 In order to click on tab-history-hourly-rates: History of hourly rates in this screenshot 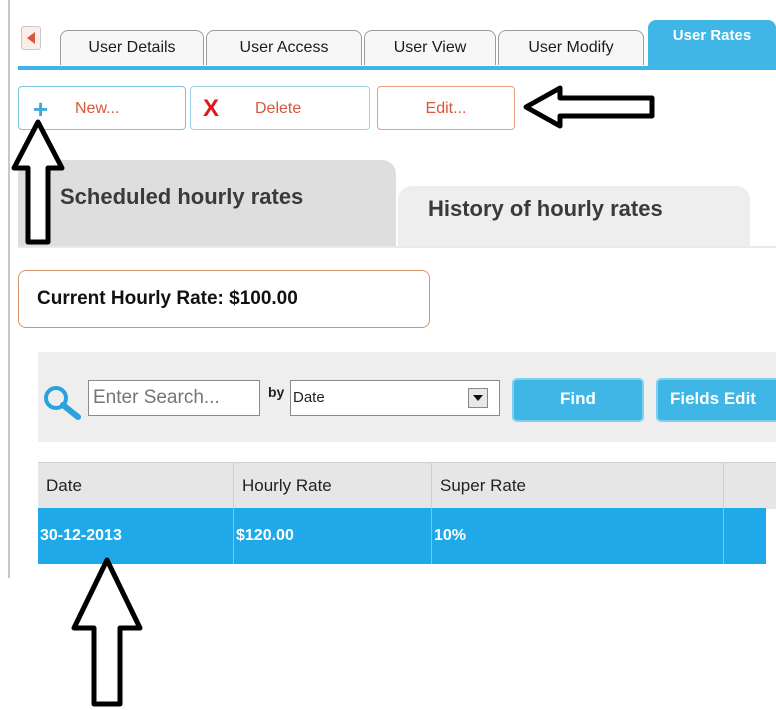, I will do `click(574, 216)`.